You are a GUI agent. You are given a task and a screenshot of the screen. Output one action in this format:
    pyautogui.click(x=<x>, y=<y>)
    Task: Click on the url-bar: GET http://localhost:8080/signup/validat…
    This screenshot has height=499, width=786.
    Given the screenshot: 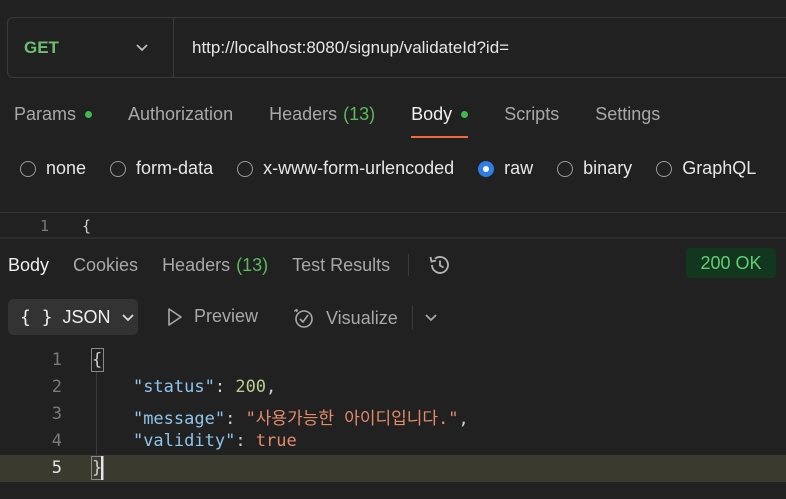 What is the action you would take?
    pyautogui.click(x=396, y=47)
    